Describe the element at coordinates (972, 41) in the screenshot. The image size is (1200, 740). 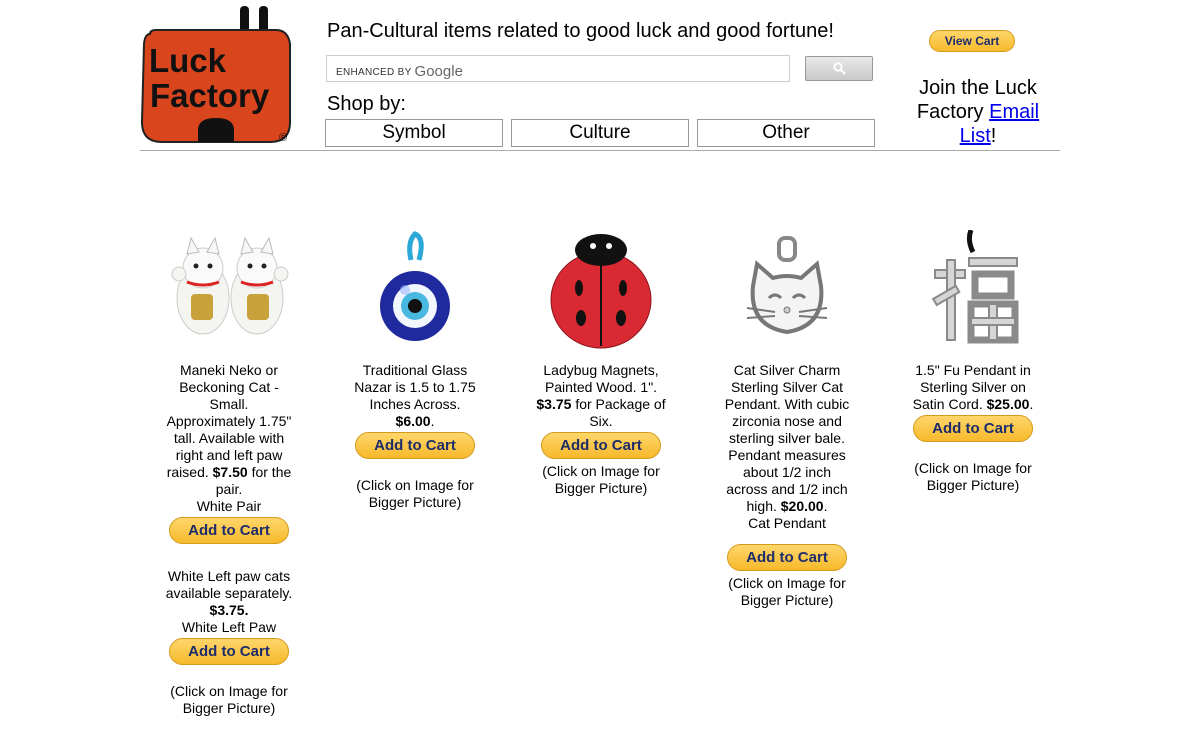
I see `view-cart-button: View Cart` at that location.